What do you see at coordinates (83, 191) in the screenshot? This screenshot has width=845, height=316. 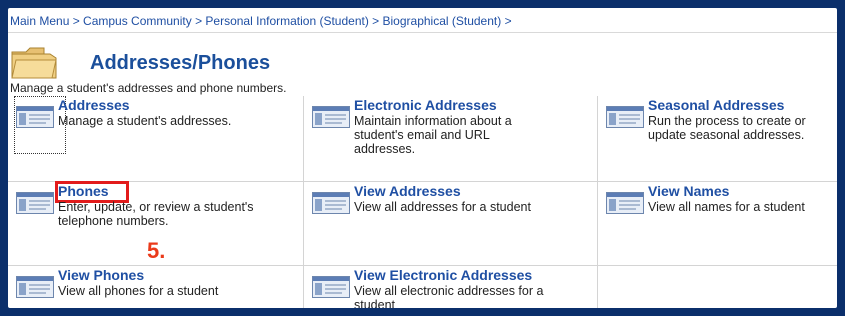 I see `link-phones: Phones` at bounding box center [83, 191].